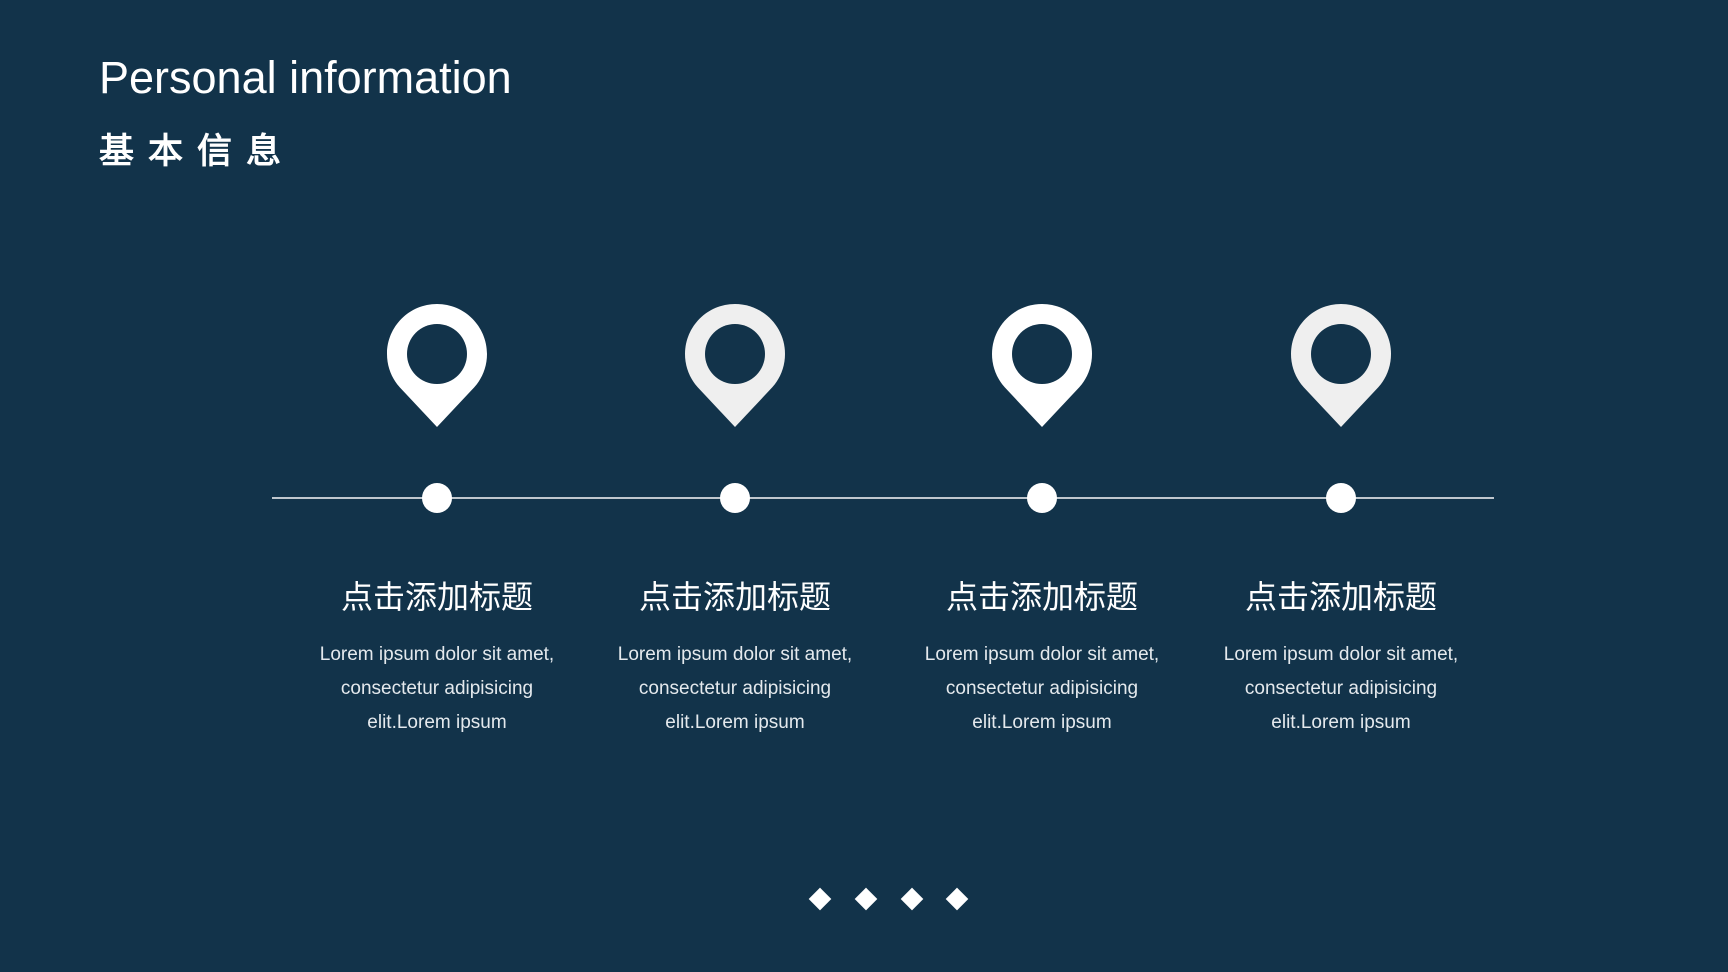 Image resolution: width=1728 pixels, height=972 pixels. Describe the element at coordinates (197, 151) in the screenshot. I see `page-subtitle: 基本信息` at that location.